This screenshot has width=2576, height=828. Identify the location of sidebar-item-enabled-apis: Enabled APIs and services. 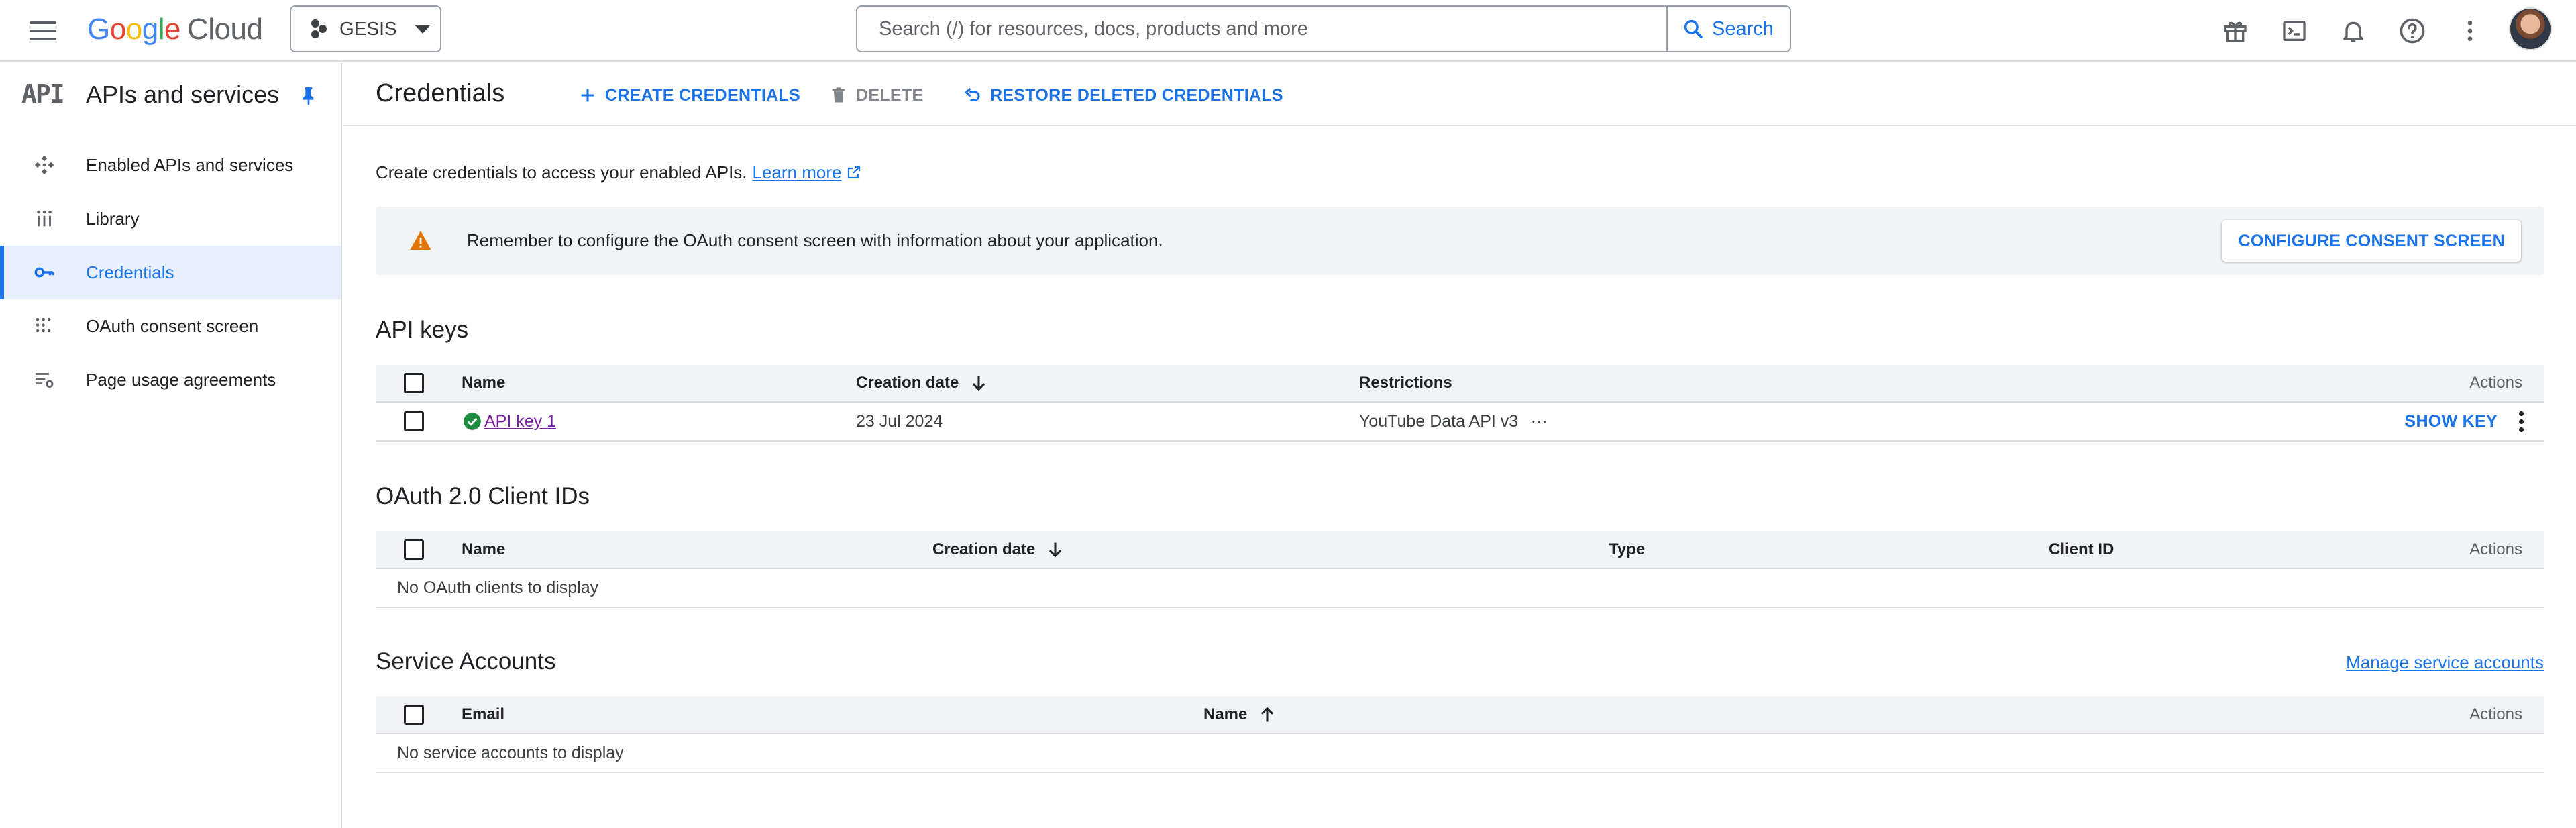
(170, 165).